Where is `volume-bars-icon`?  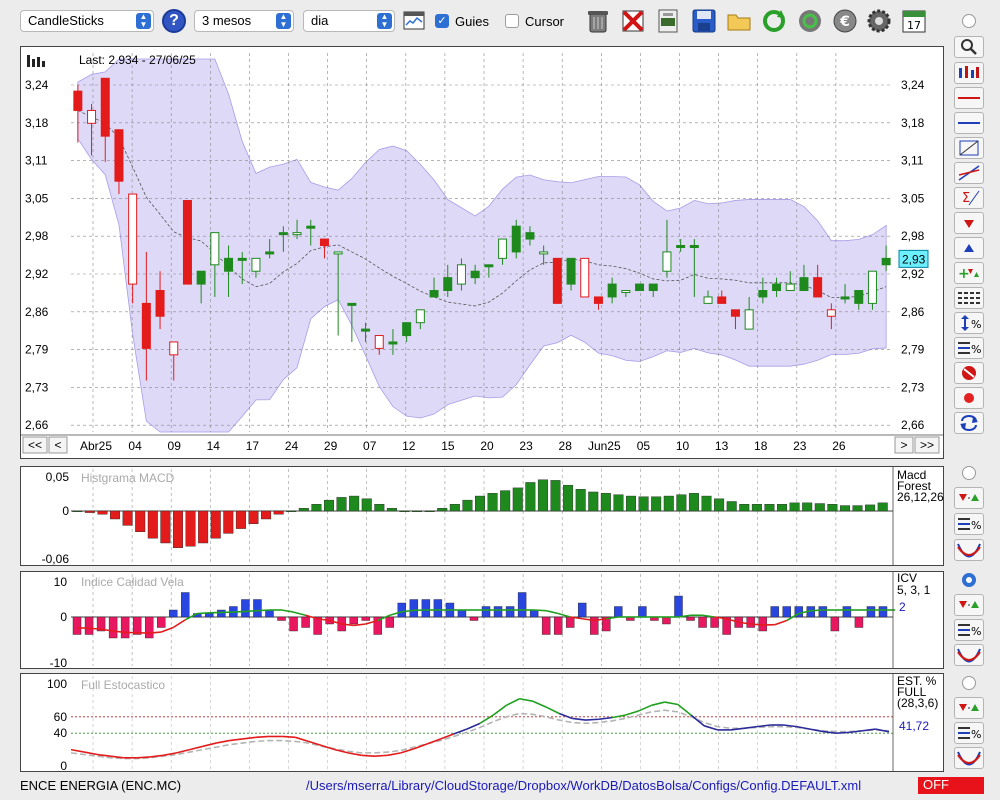 volume-bars-icon is located at coordinates (43, 64).